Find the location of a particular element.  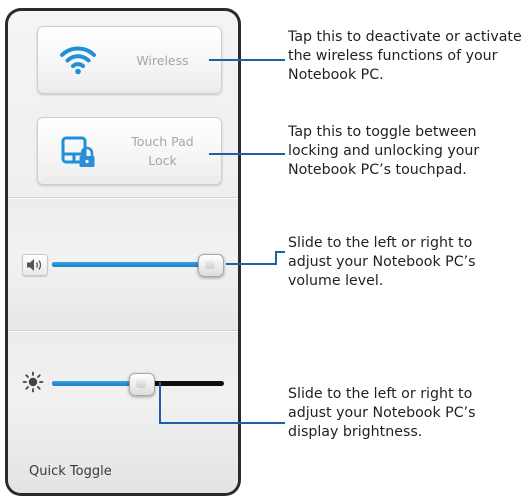

speaker-icon is located at coordinates (35, 265).